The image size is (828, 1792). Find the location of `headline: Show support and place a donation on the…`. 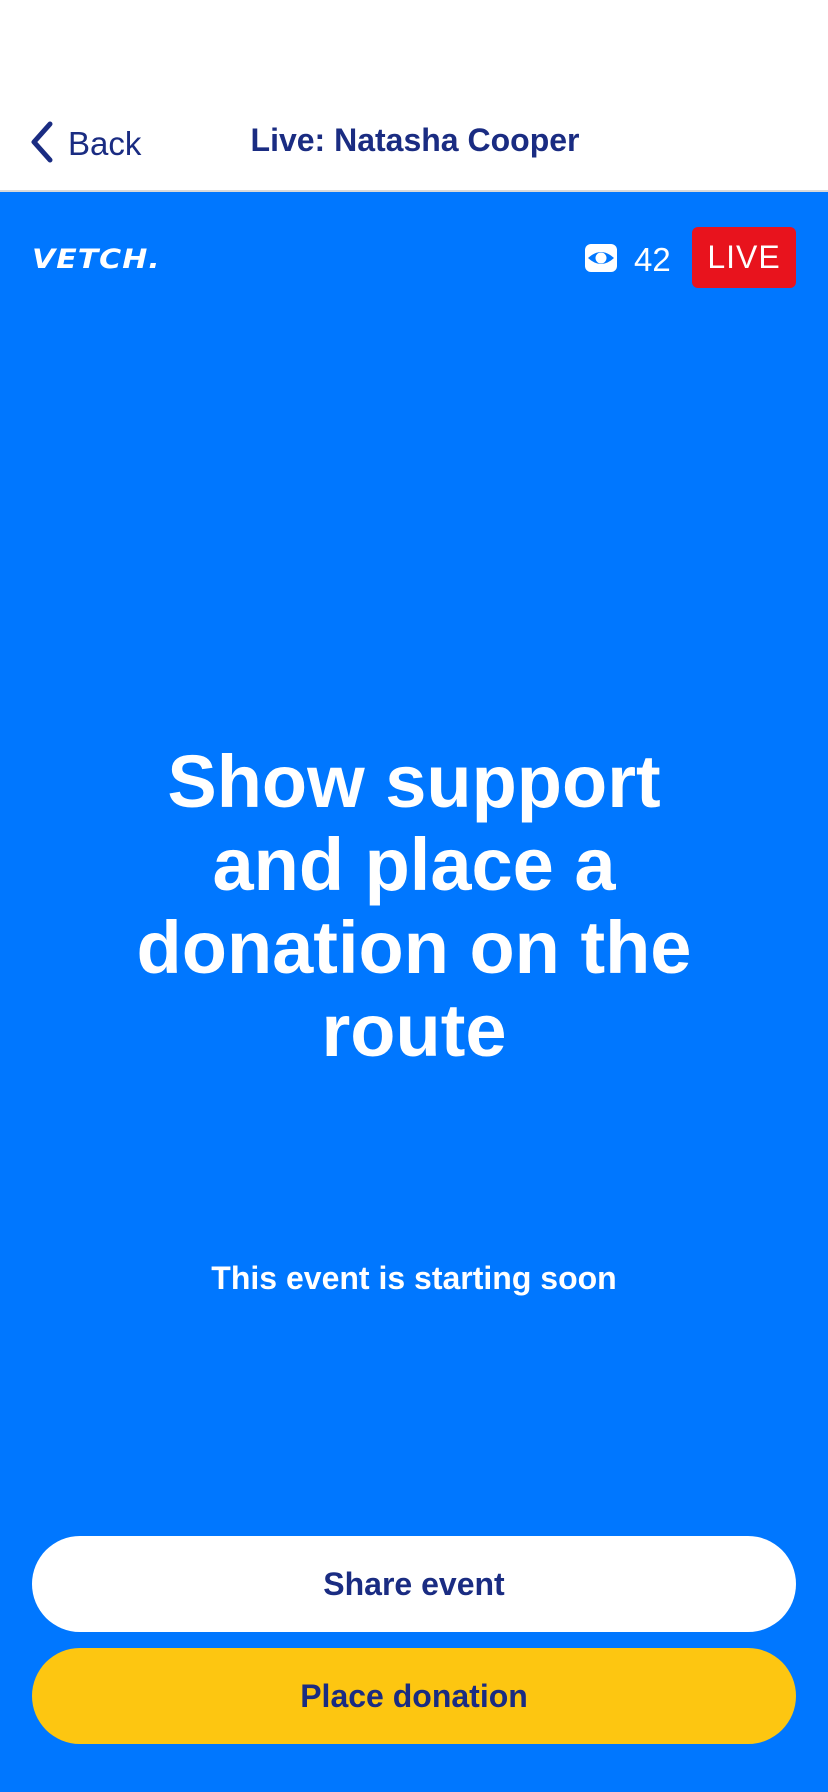

headline: Show support and place a donation on the… is located at coordinates (414, 906).